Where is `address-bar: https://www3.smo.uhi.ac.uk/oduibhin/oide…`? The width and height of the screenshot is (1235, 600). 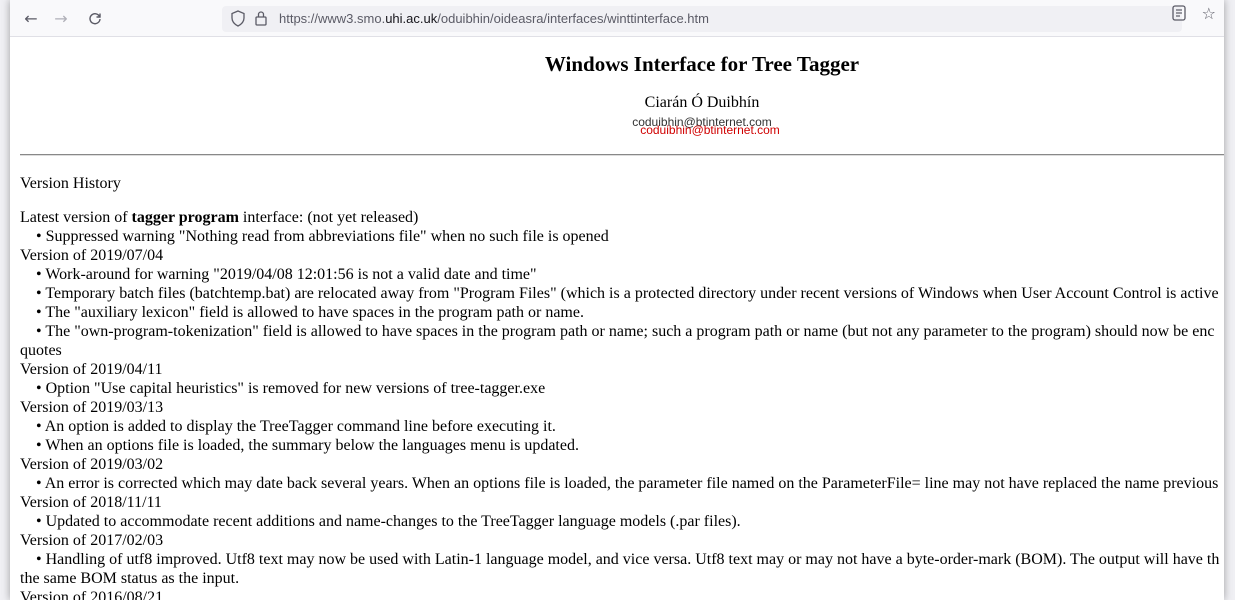
address-bar: https://www3.smo.uhi.ac.uk/oduibhin/oide… is located at coordinates (702, 19).